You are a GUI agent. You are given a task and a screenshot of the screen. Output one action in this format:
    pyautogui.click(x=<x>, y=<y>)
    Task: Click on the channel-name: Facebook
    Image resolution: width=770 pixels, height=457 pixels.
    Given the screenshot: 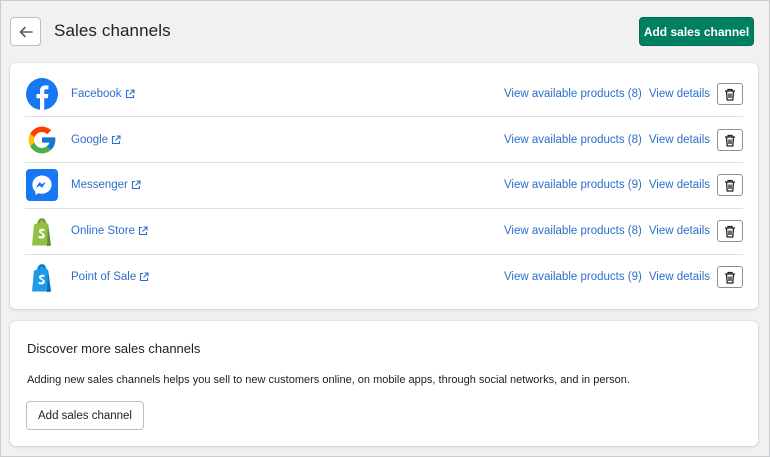 What is the action you would take?
    pyautogui.click(x=96, y=94)
    